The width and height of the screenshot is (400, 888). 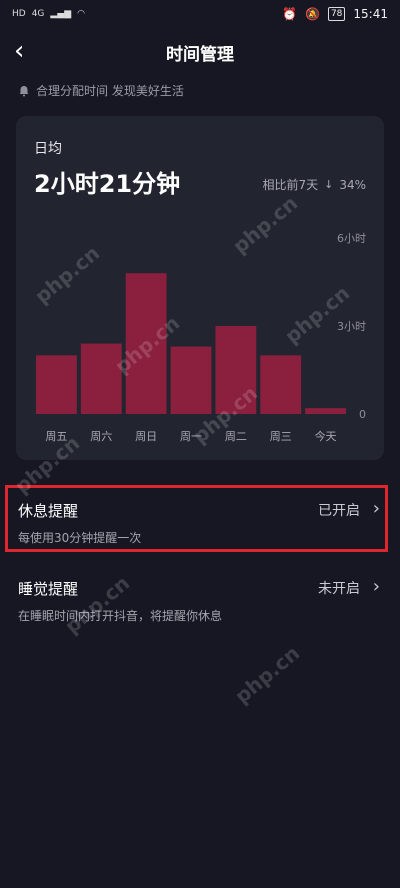 What do you see at coordinates (290, 185) in the screenshot?
I see `compare-label: 相比前7天` at bounding box center [290, 185].